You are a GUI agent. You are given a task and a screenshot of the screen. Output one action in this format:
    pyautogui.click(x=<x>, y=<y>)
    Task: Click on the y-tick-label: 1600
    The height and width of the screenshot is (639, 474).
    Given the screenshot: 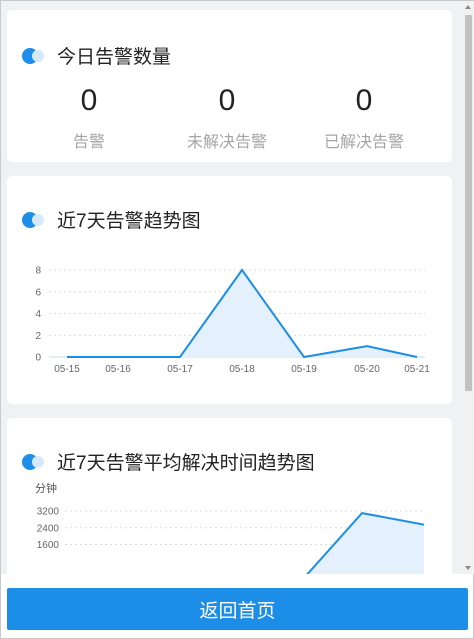 What is the action you would take?
    pyautogui.click(x=48, y=545)
    